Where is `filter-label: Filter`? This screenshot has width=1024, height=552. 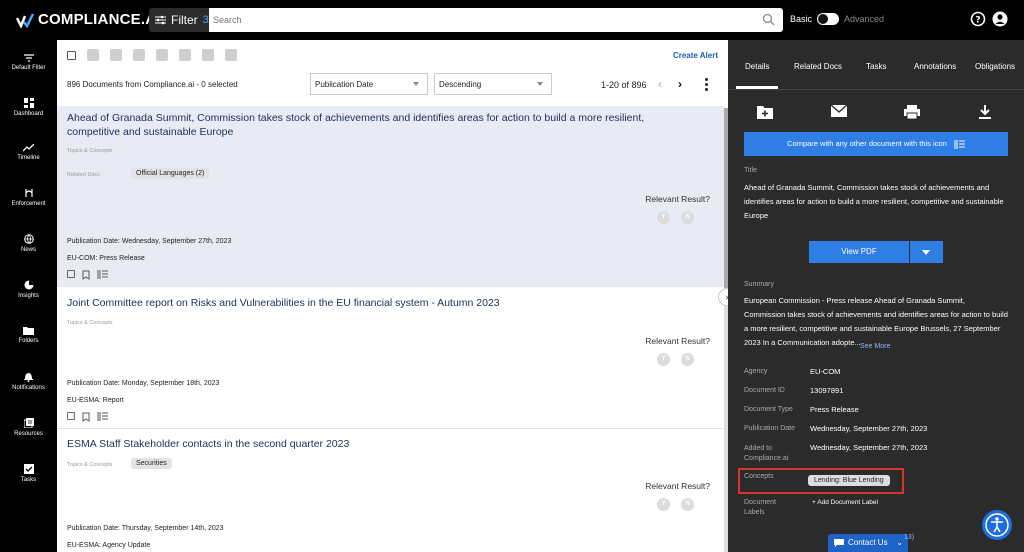 filter-label: Filter is located at coordinates (184, 20).